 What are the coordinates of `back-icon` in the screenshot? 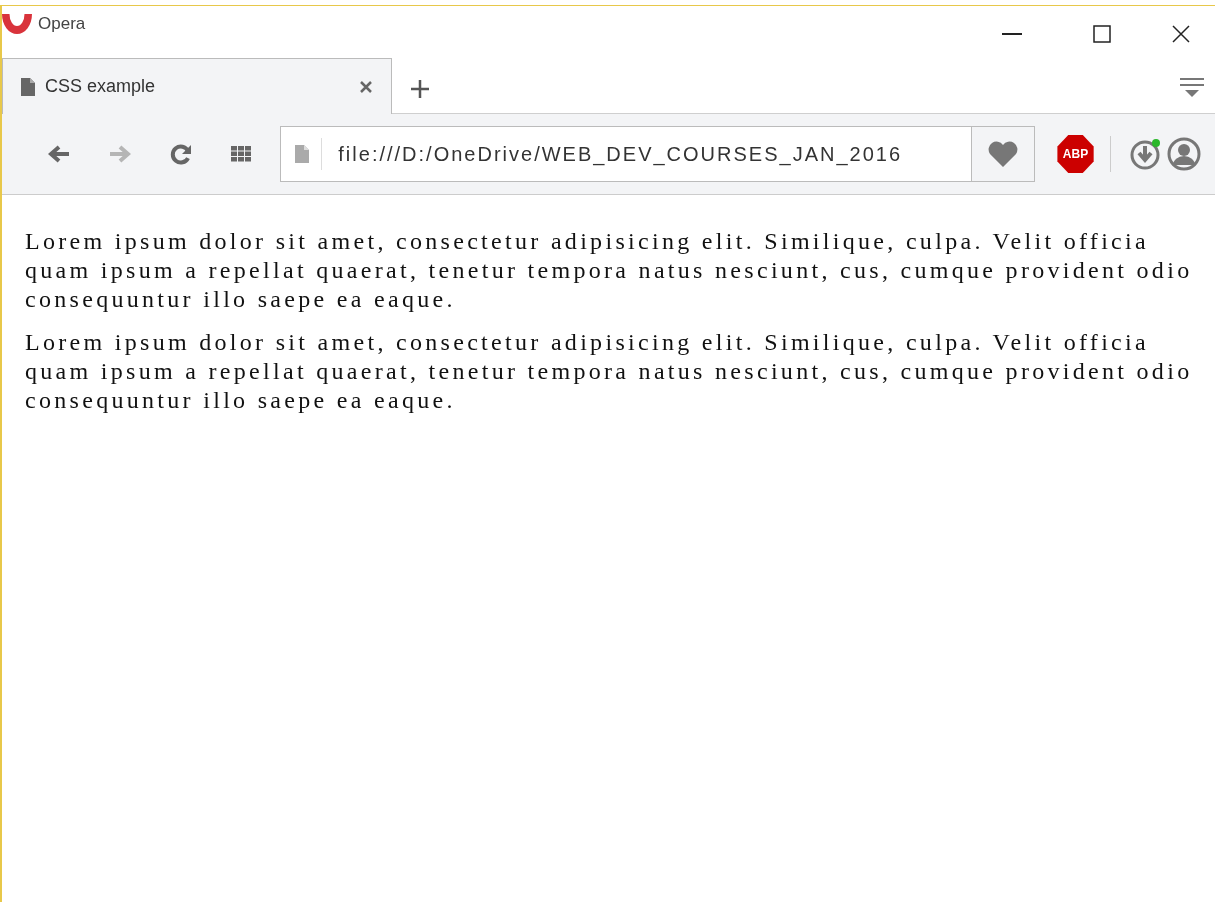 It's located at (58, 154).